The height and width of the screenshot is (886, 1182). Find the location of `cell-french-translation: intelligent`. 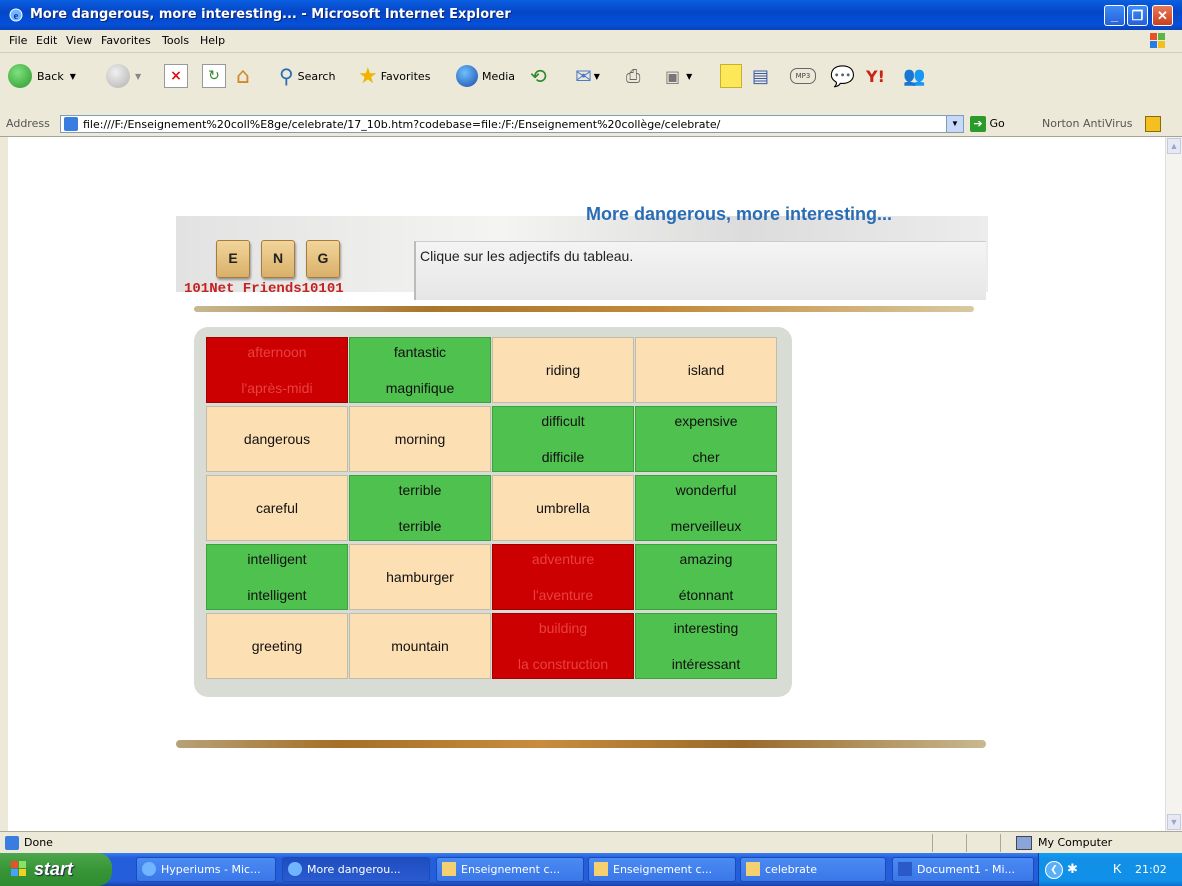

cell-french-translation: intelligent is located at coordinates (277, 595).